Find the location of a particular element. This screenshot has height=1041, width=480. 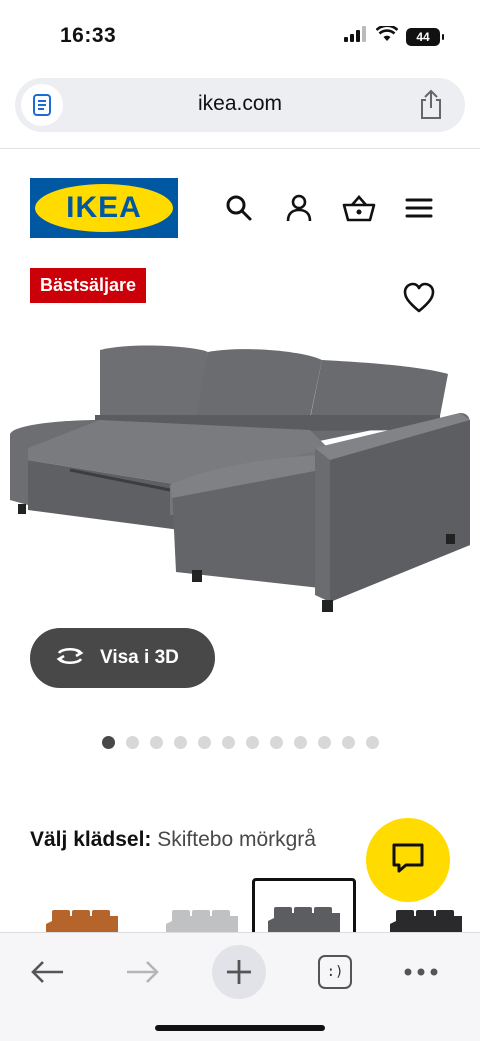

back-icon is located at coordinates (47, 972).